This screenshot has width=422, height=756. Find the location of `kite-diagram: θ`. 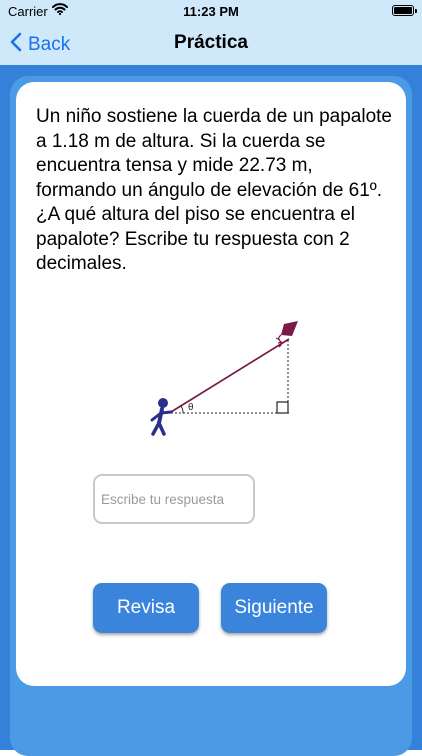

kite-diagram: θ is located at coordinates (224, 378).